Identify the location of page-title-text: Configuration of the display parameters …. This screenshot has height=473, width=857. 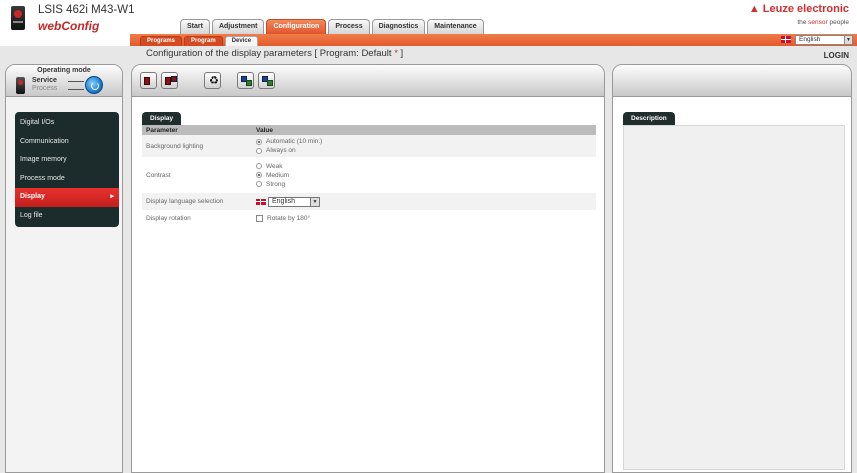
(270, 53).